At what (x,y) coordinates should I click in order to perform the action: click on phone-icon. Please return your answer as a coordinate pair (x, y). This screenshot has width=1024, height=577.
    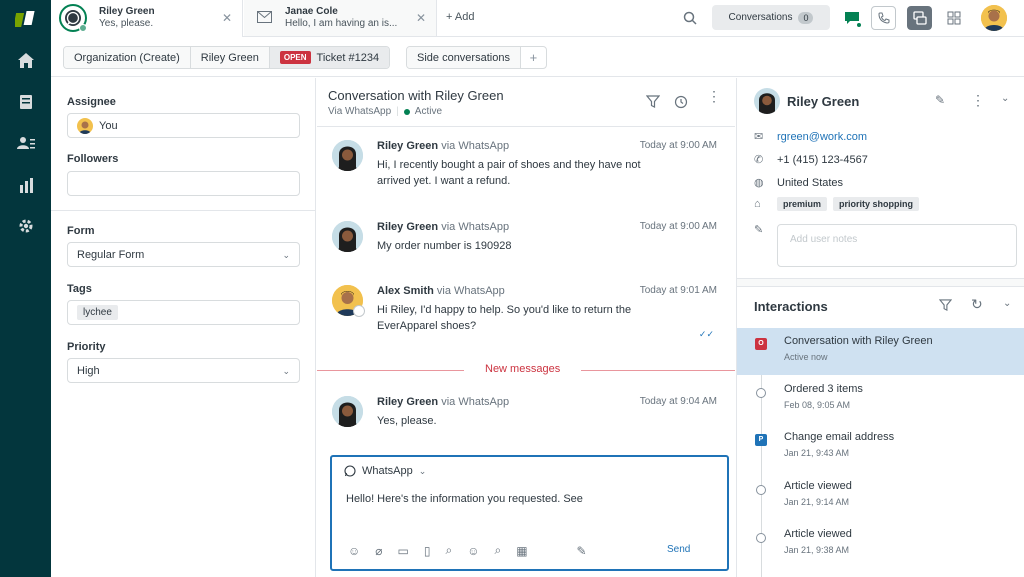
    Looking at the image, I should click on (883, 18).